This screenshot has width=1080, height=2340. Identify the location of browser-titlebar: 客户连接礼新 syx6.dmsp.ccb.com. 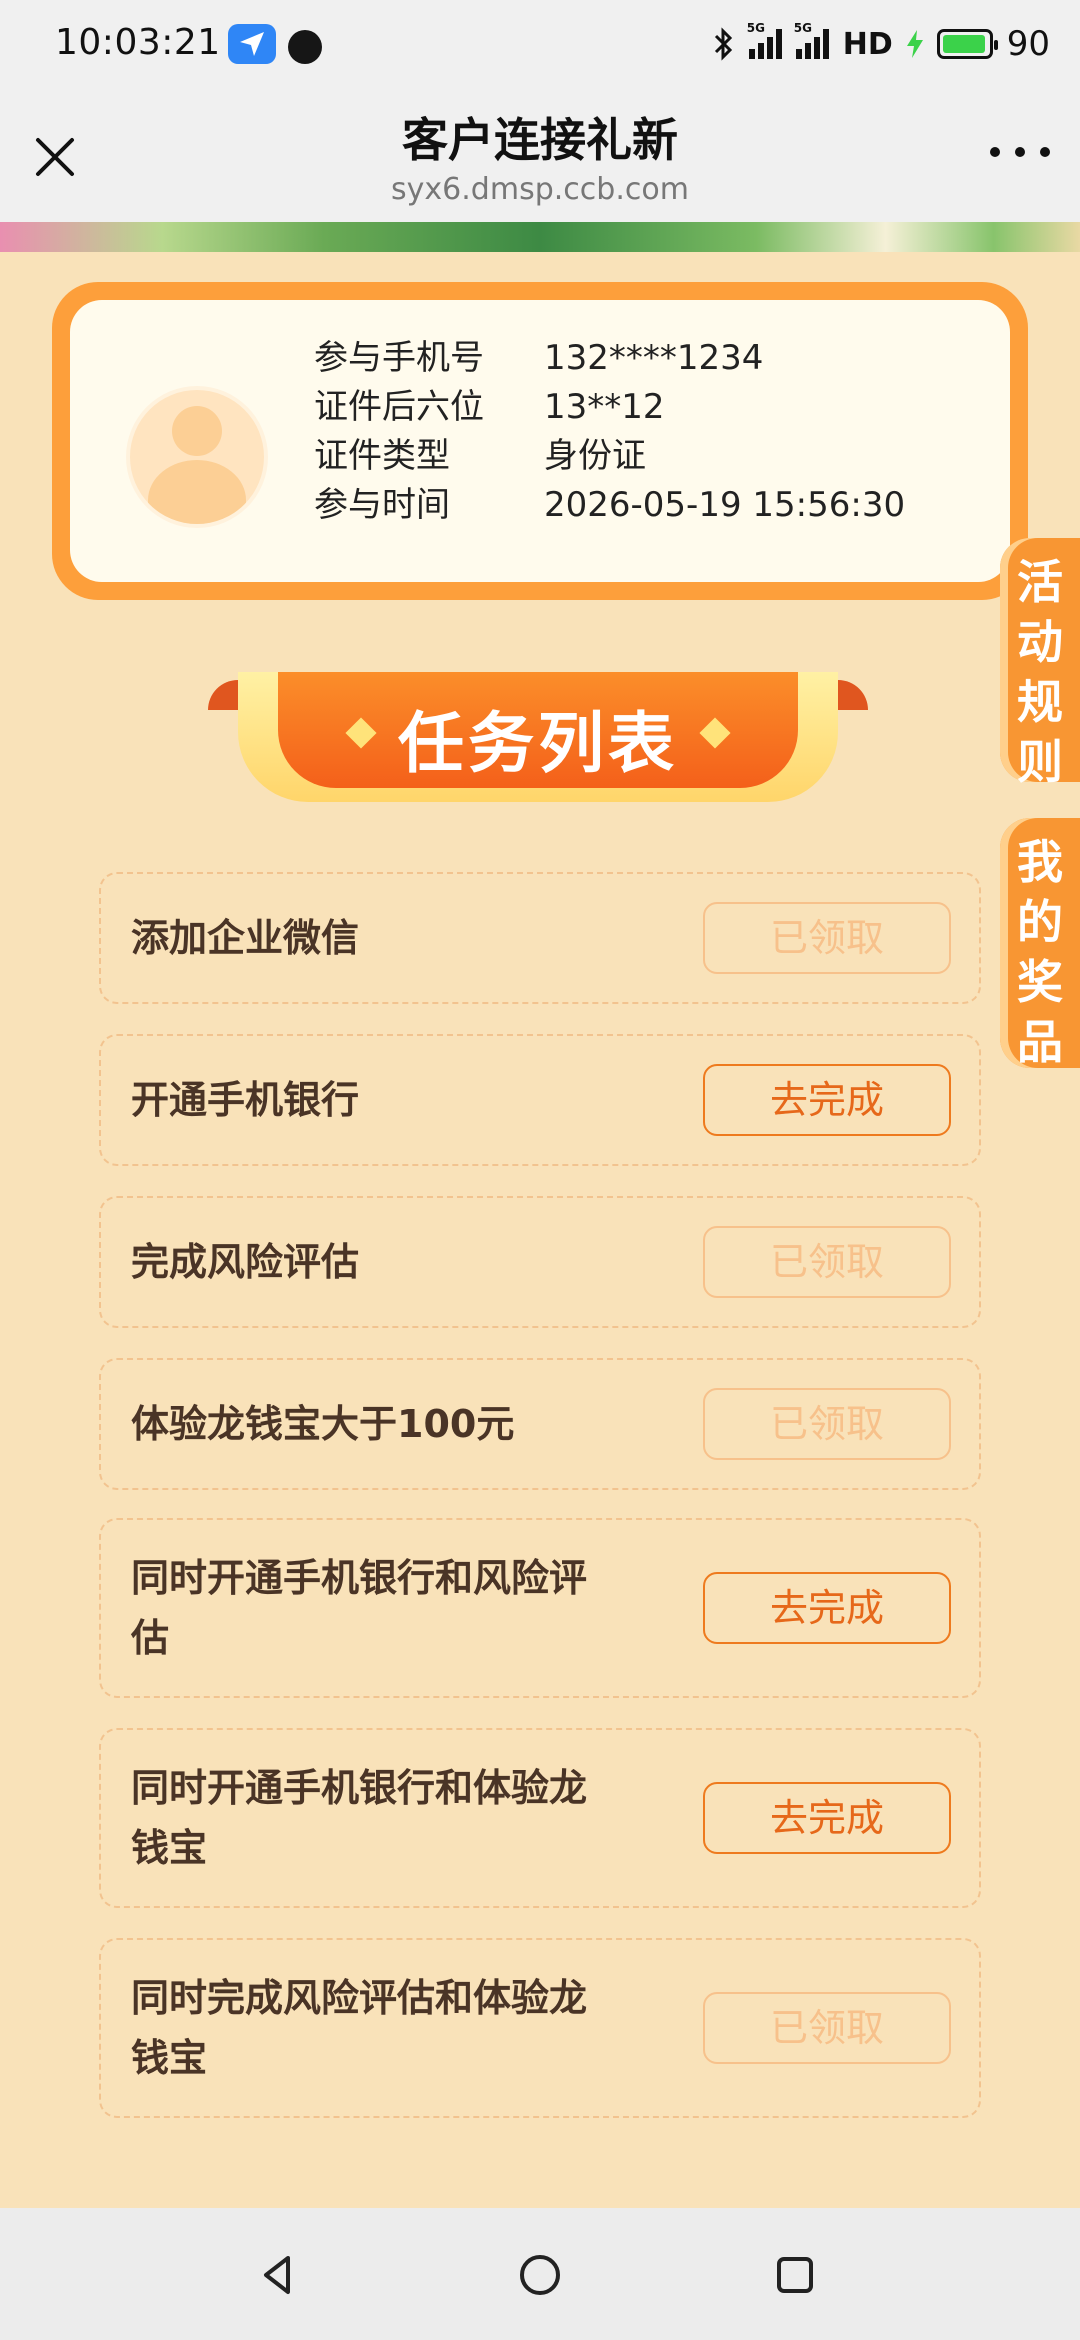
(540, 157).